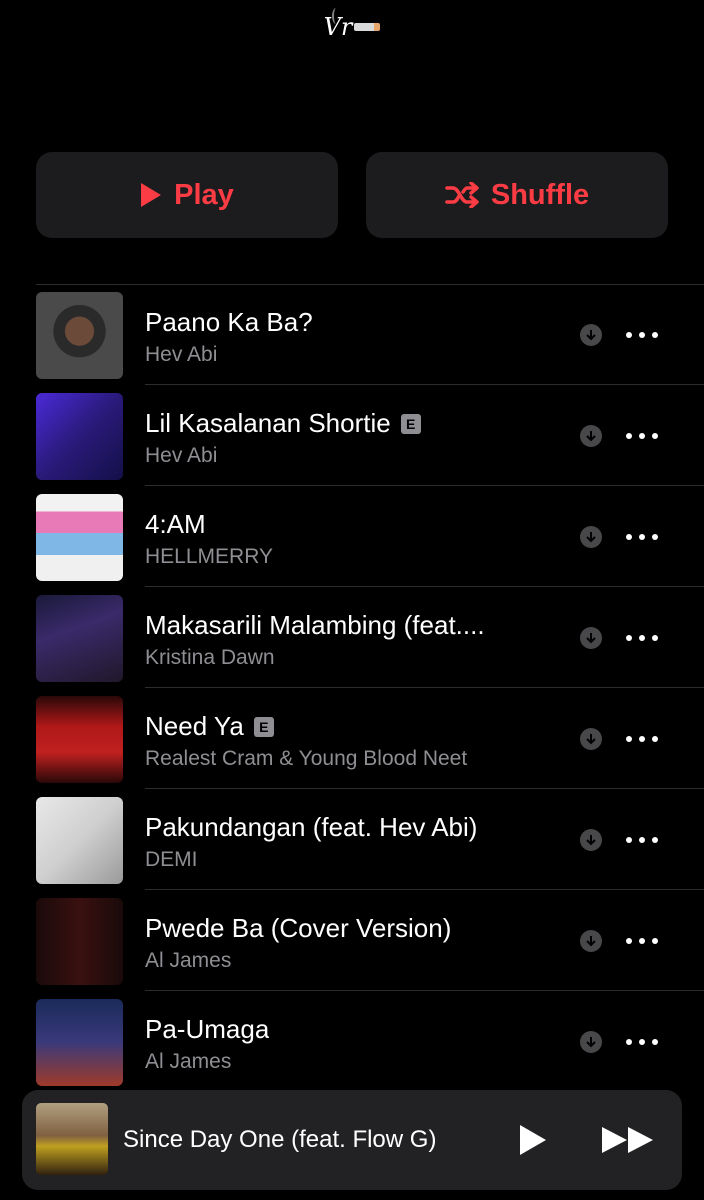 The image size is (704, 1200). I want to click on track-row: Paano Ka Ba? Hev Abi, so click(370, 334).